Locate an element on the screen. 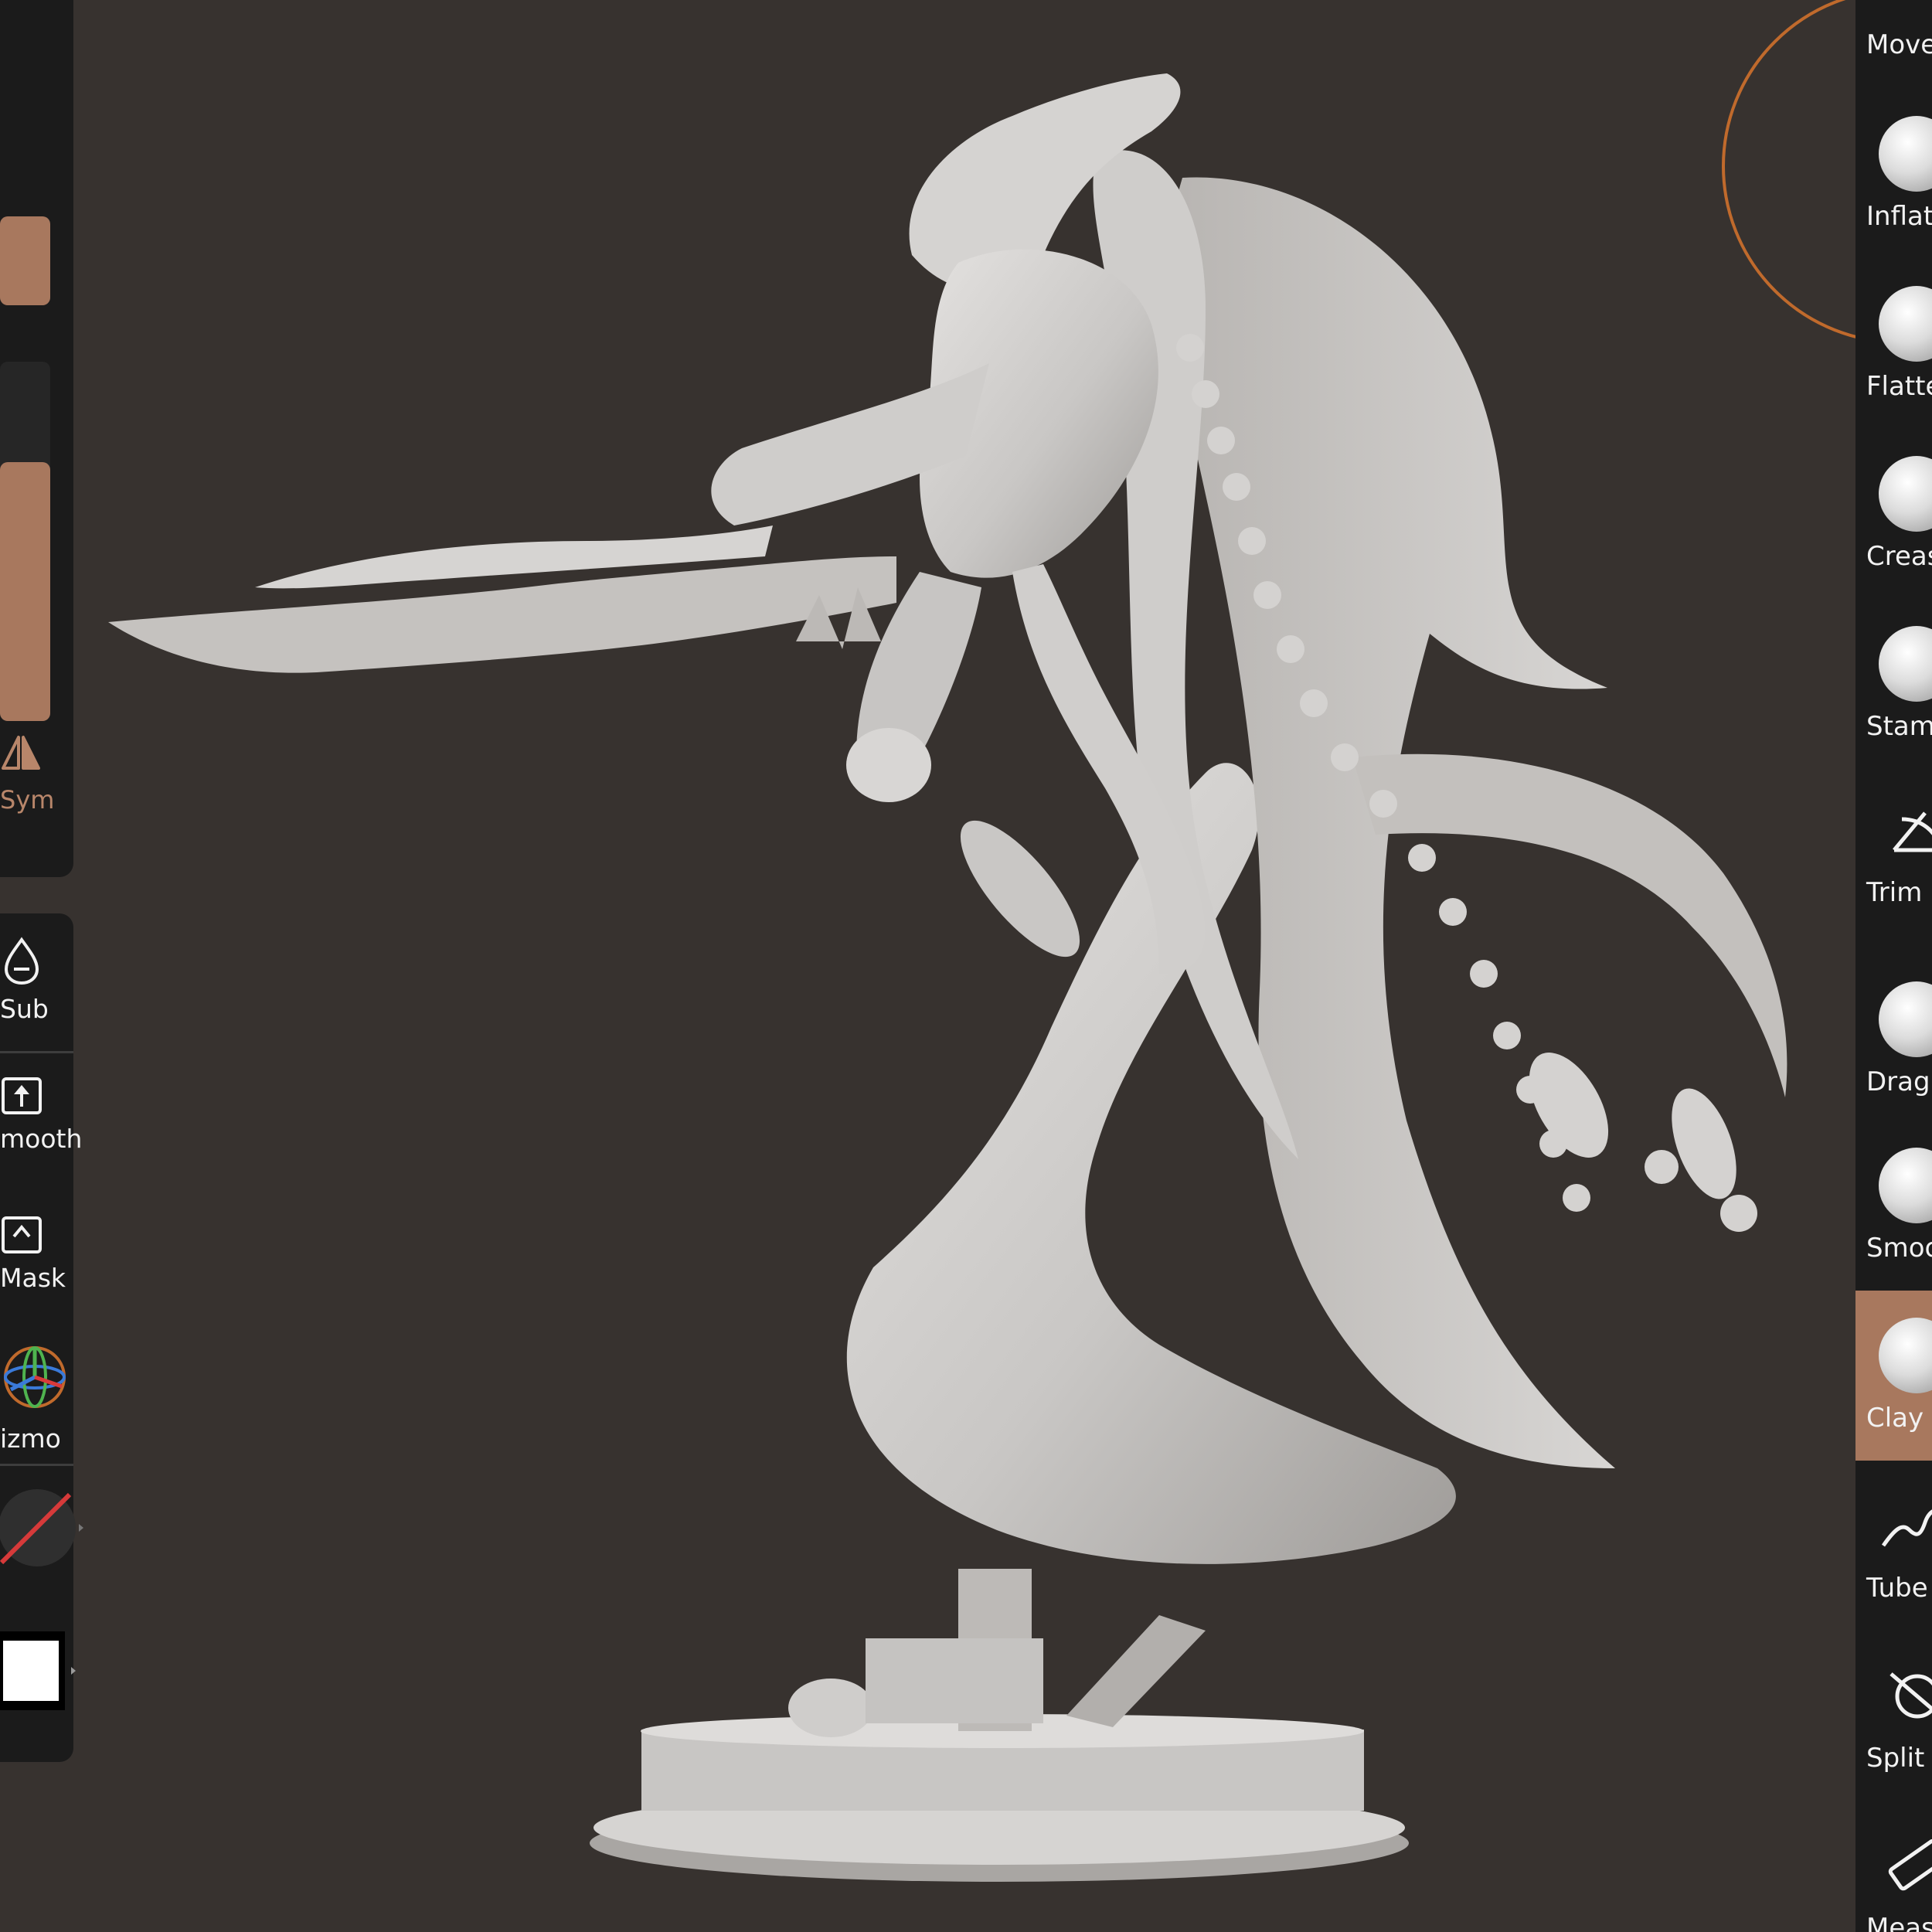 Image resolution: width=1932 pixels, height=1932 pixels. brush-label: Drag is located at coordinates (1898, 1081).